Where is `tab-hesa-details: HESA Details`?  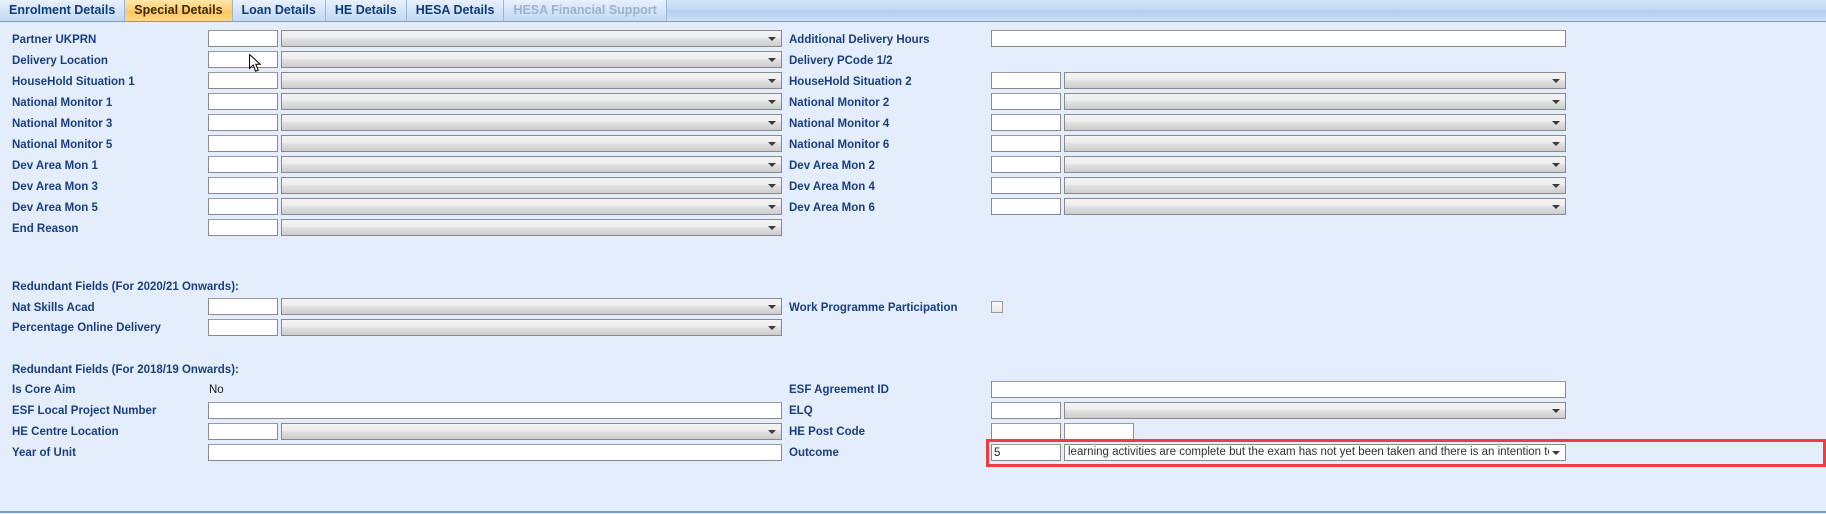
tab-hesa-details: HESA Details is located at coordinates (455, 10).